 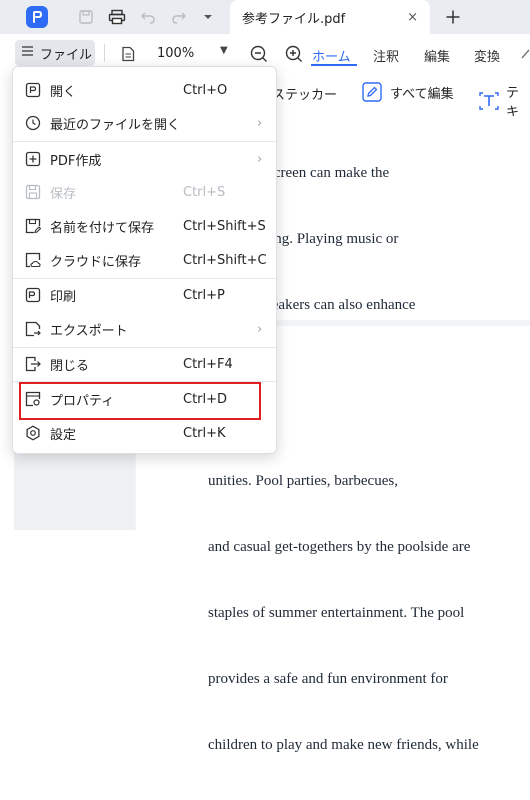 What do you see at coordinates (144, 90) in the screenshot?
I see `menu-item-open: 開く Ctrl+O` at bounding box center [144, 90].